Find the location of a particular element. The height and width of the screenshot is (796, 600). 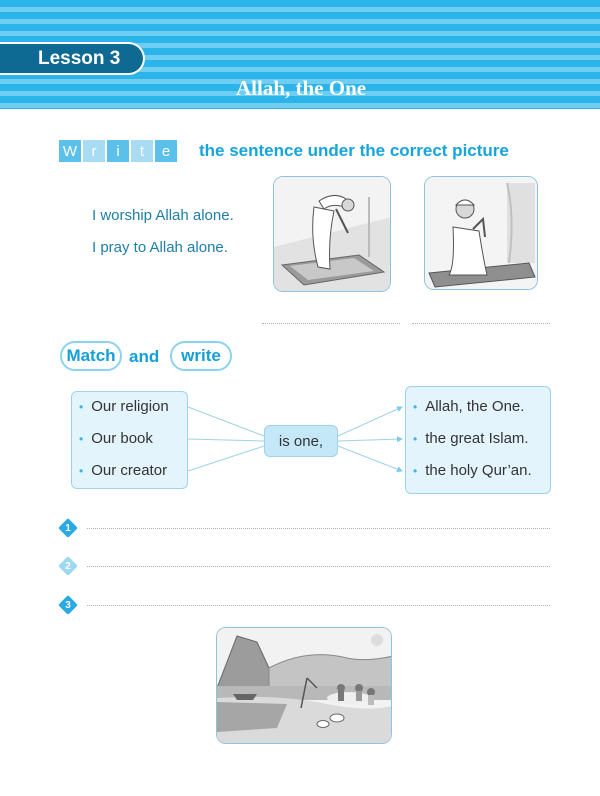

right-item-allah: • Allah, the One. is located at coordinates (468, 406).